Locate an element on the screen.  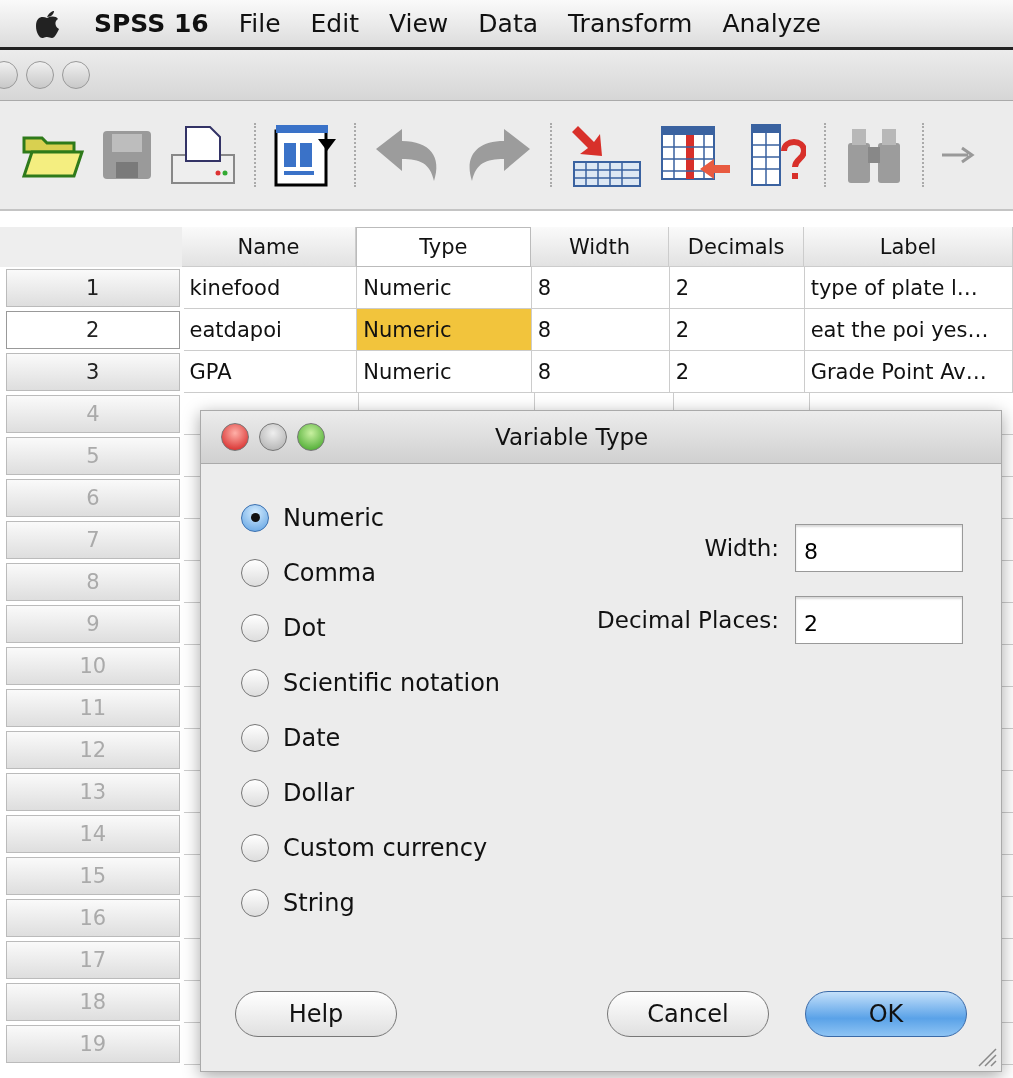
column-header: Label is located at coordinates (908, 247).